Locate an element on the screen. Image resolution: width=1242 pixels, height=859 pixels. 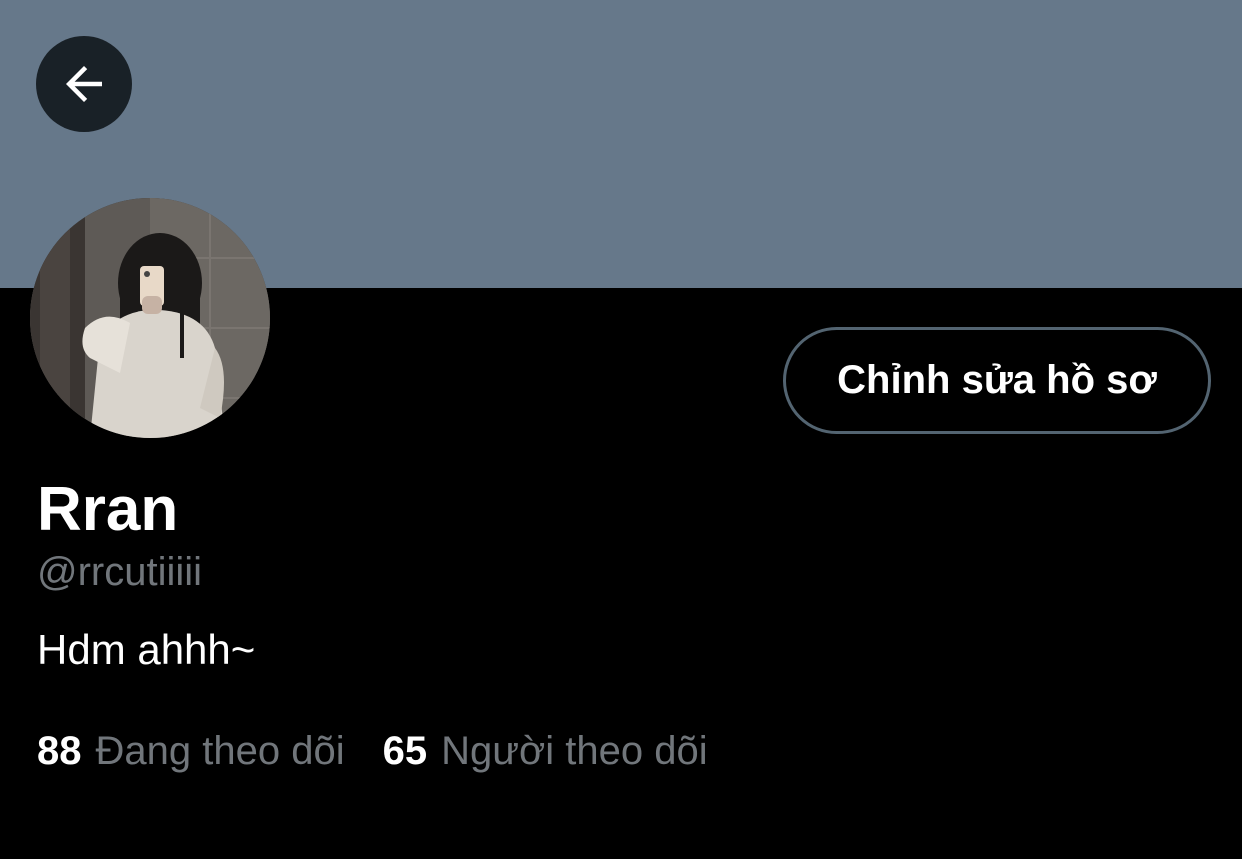
following-count: 88 is located at coordinates (59, 751).